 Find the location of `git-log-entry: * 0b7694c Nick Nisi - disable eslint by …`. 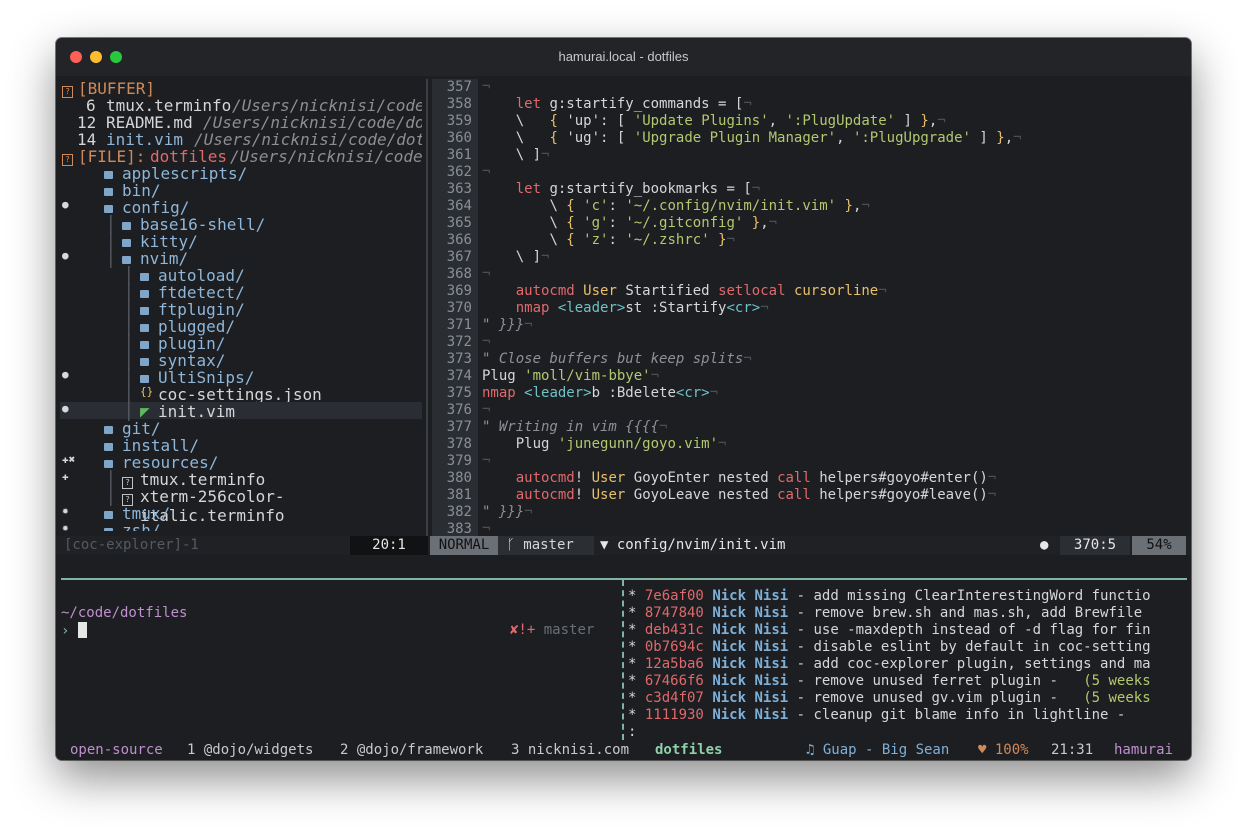

git-log-entry: * 0b7694c Nick Nisi - disable eslint by … is located at coordinates (889, 647).